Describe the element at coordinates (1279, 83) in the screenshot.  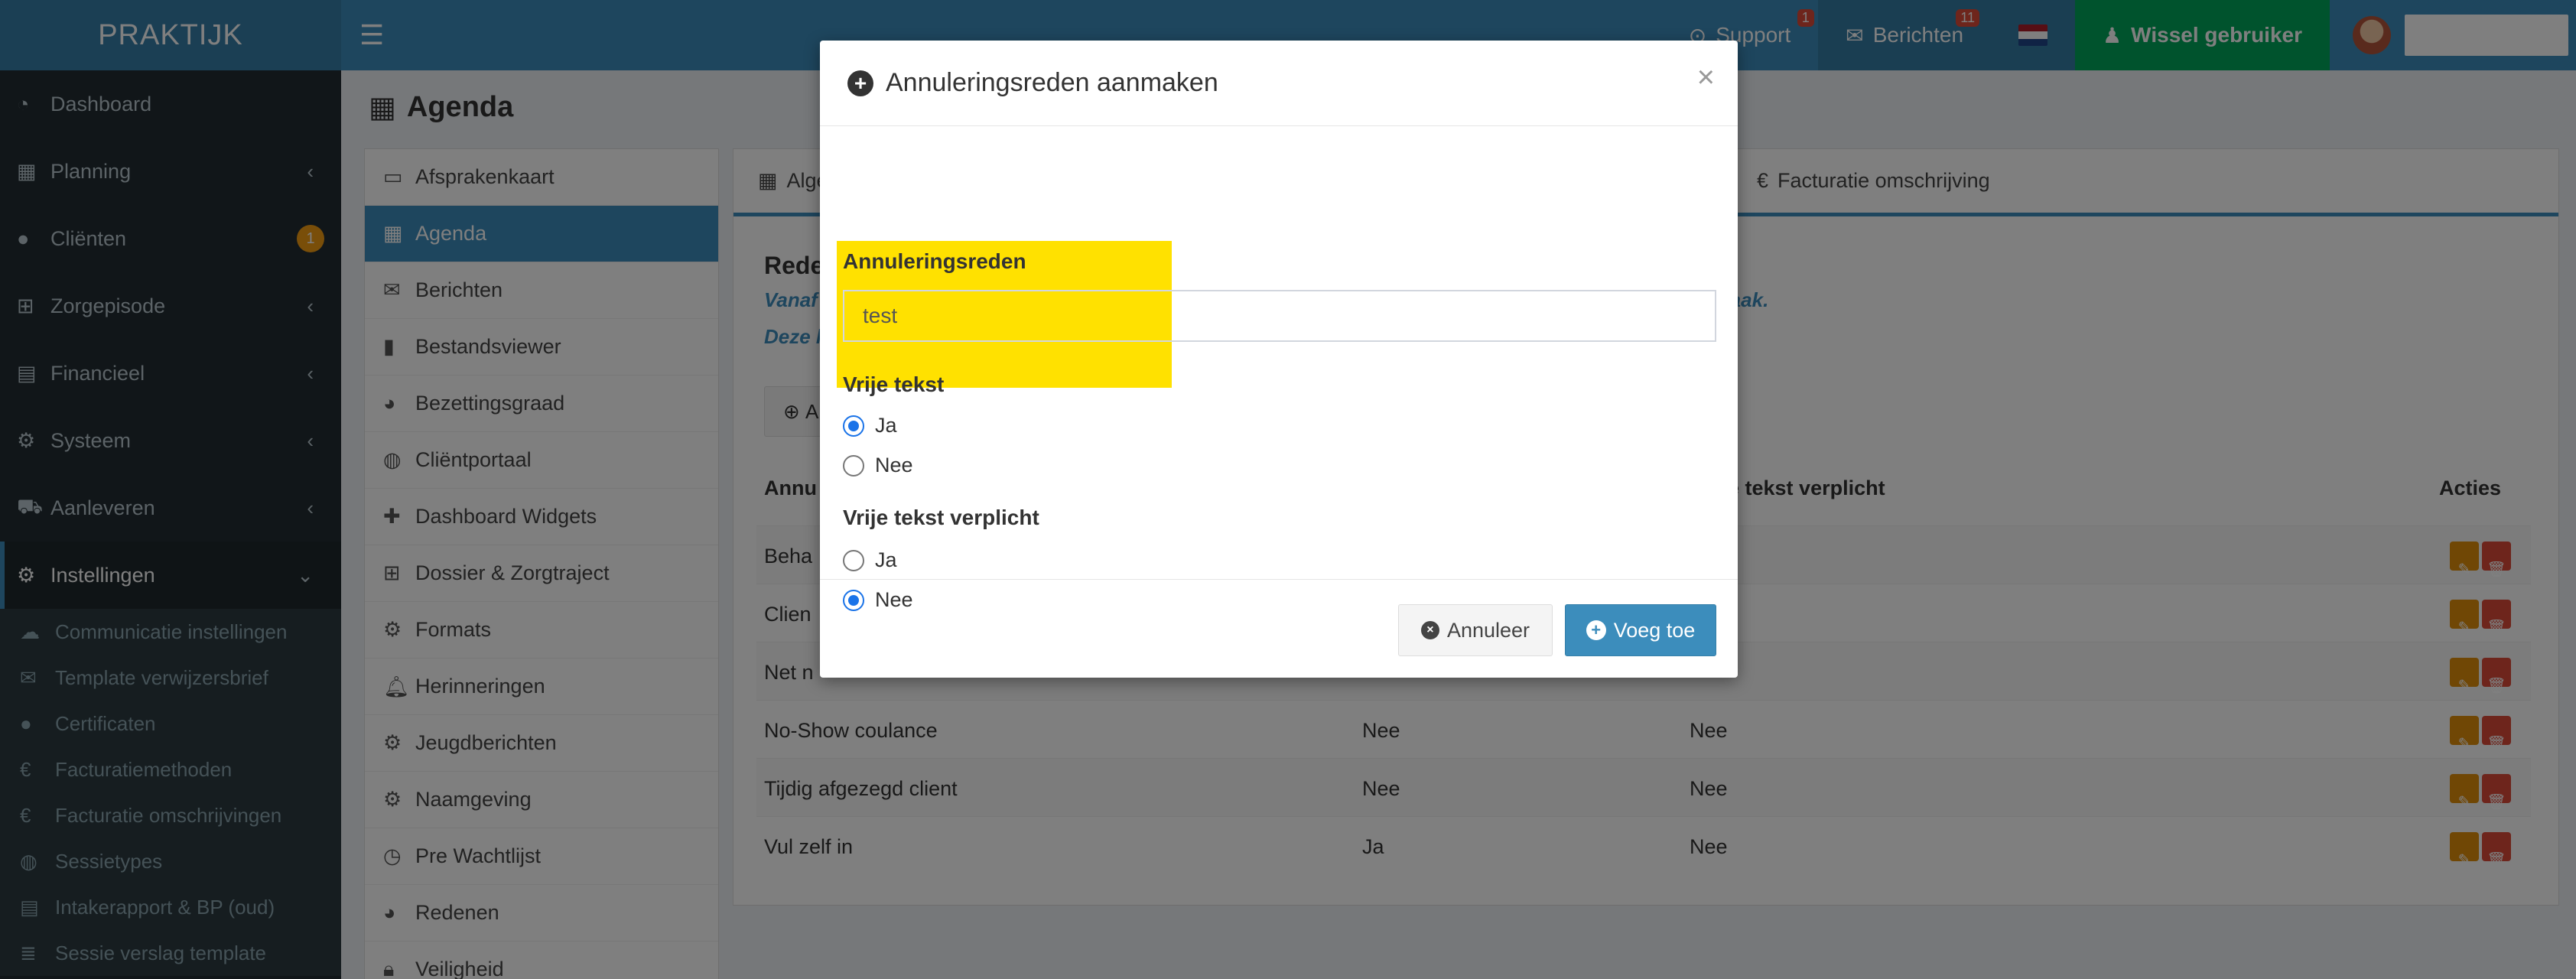
I see `modal-header: + Annuleringsreden aanmaken ×` at that location.